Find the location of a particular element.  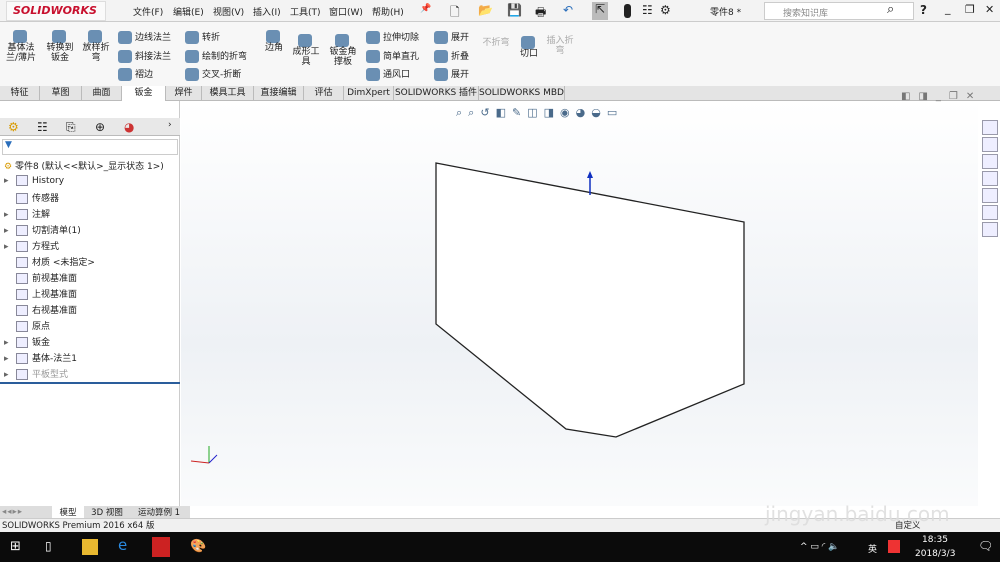

close-icon: ✕ is located at coordinates (989, 9).